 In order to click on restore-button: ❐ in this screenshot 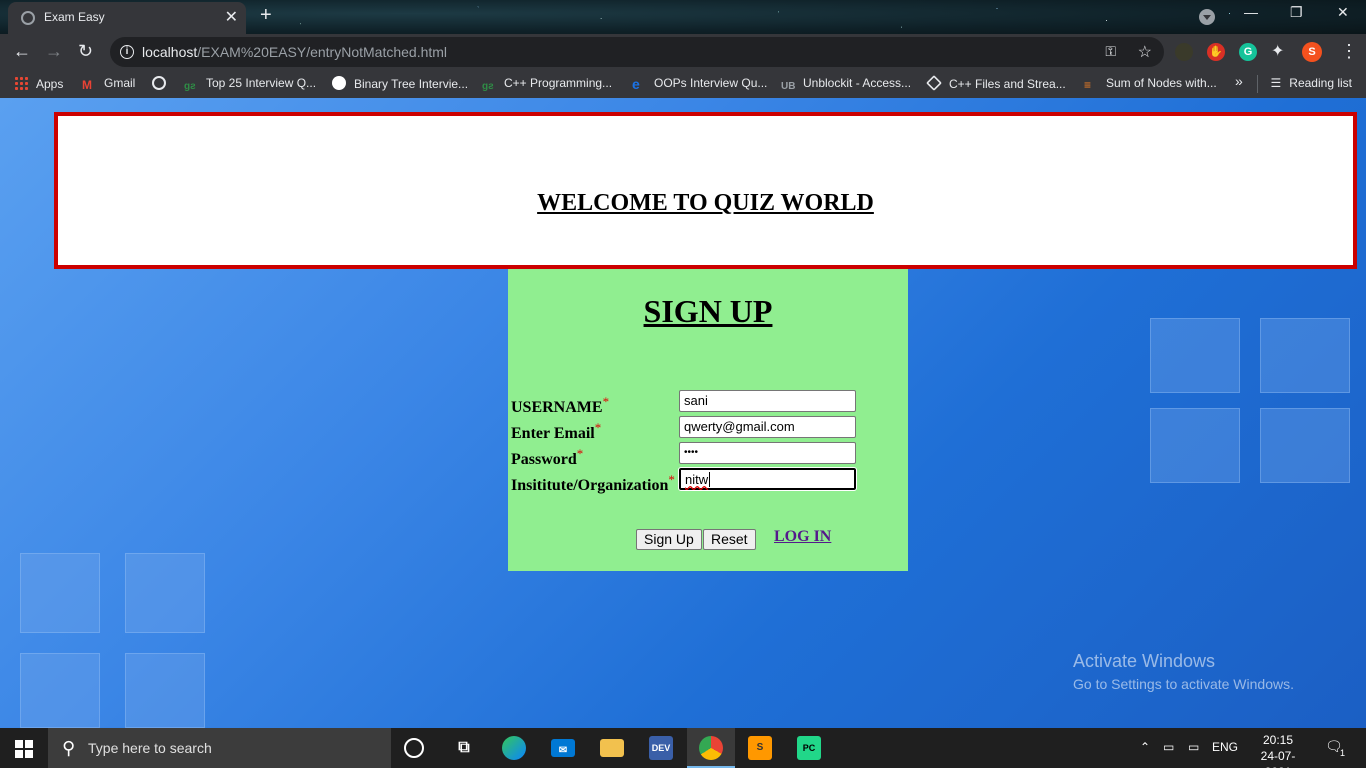, I will do `click(1296, 12)`.